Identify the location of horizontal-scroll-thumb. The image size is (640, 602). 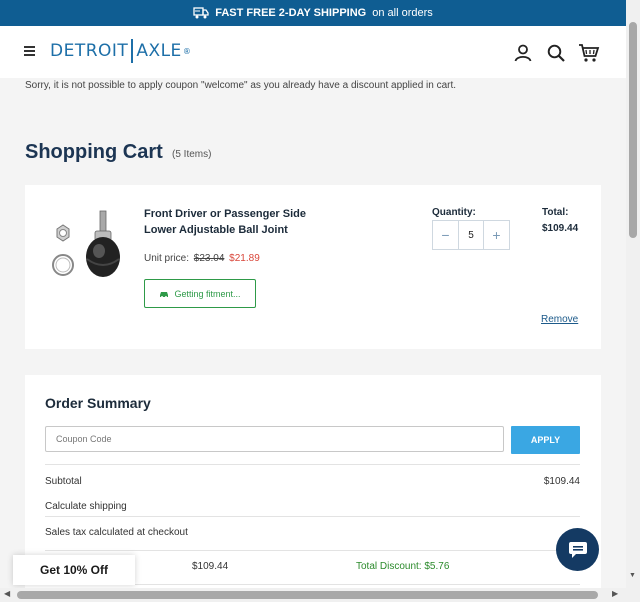
(307, 595).